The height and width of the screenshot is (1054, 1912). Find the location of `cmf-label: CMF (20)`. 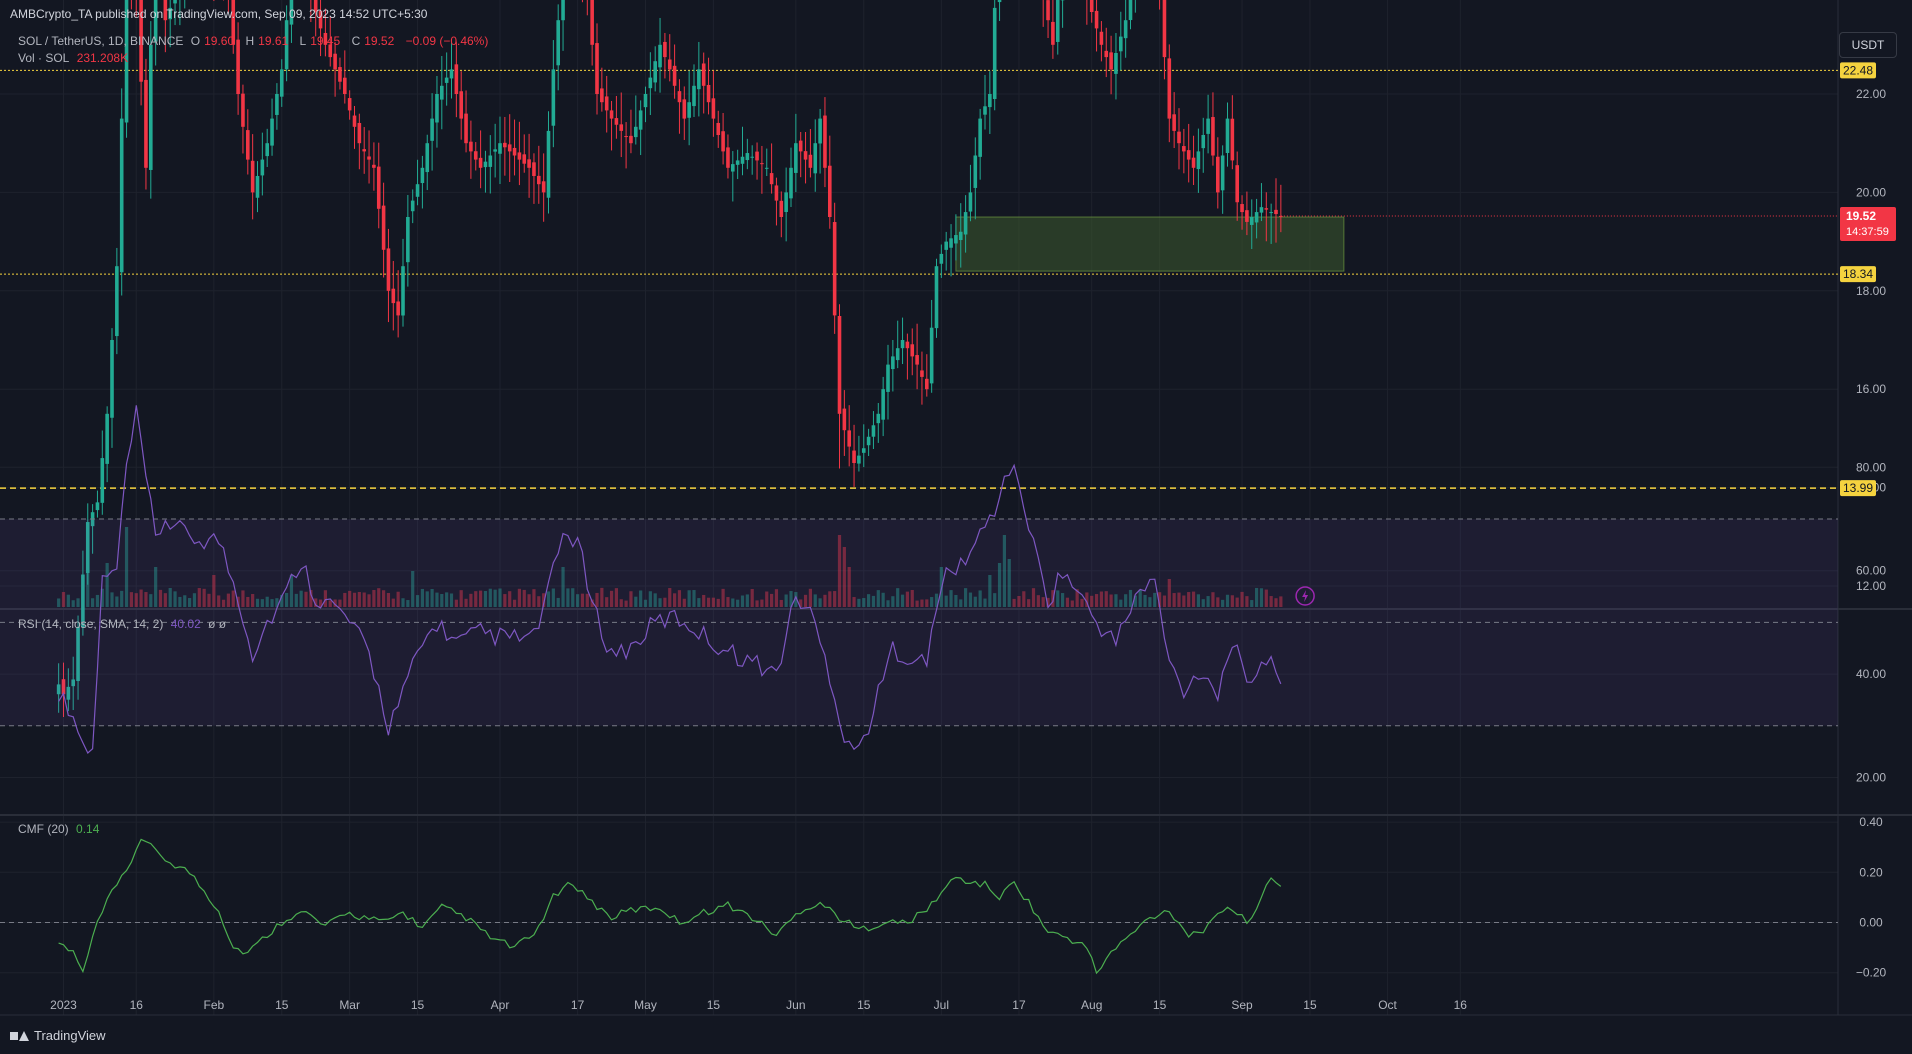

cmf-label: CMF (20) is located at coordinates (43, 829).